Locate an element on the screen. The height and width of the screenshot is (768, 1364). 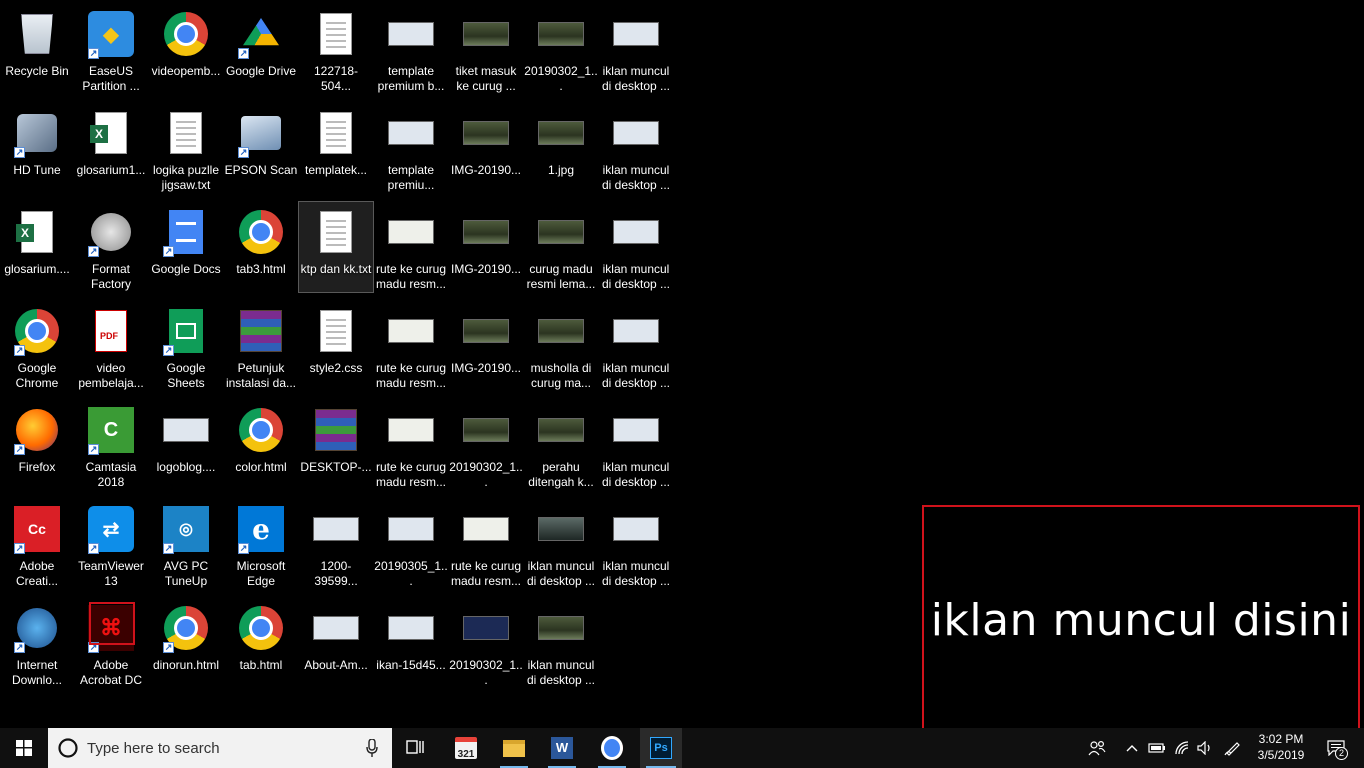
taskbar-word: W is located at coordinates (562, 748).